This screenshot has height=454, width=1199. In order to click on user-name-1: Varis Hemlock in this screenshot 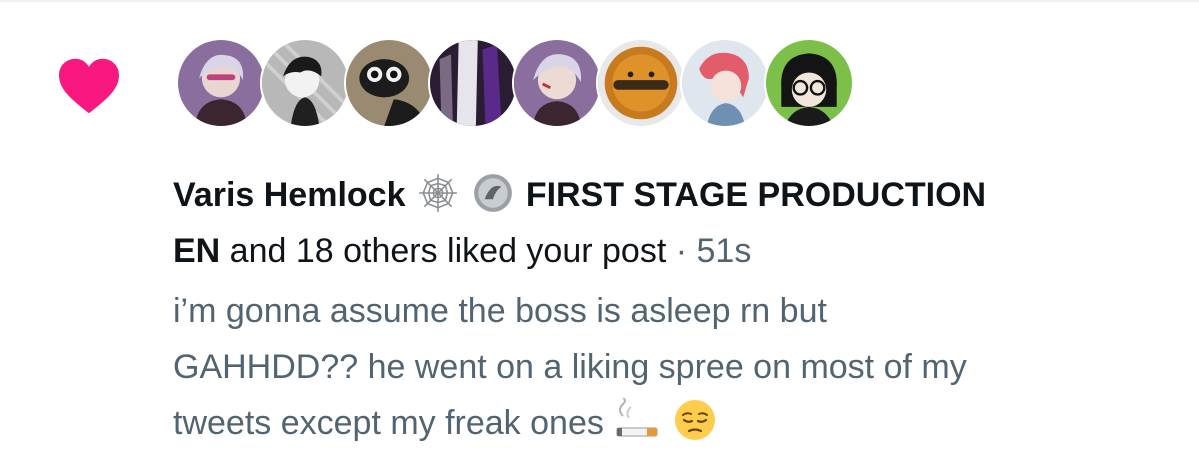, I will do `click(289, 195)`.